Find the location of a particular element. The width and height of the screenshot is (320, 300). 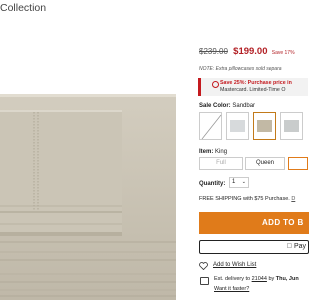

delivery-date: Thu, Jun is located at coordinates (287, 279).